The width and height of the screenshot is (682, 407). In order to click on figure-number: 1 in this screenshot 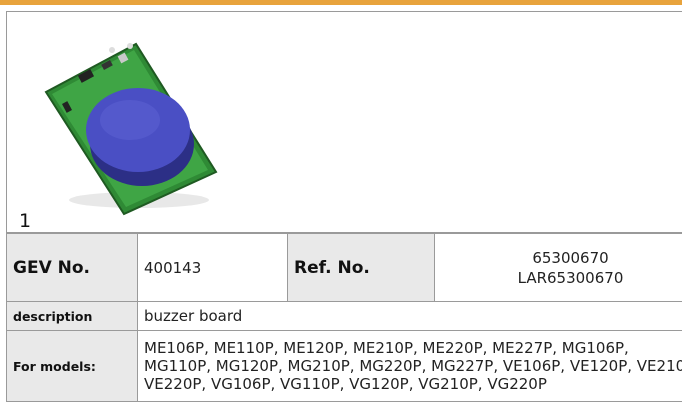, I will do `click(25, 221)`.